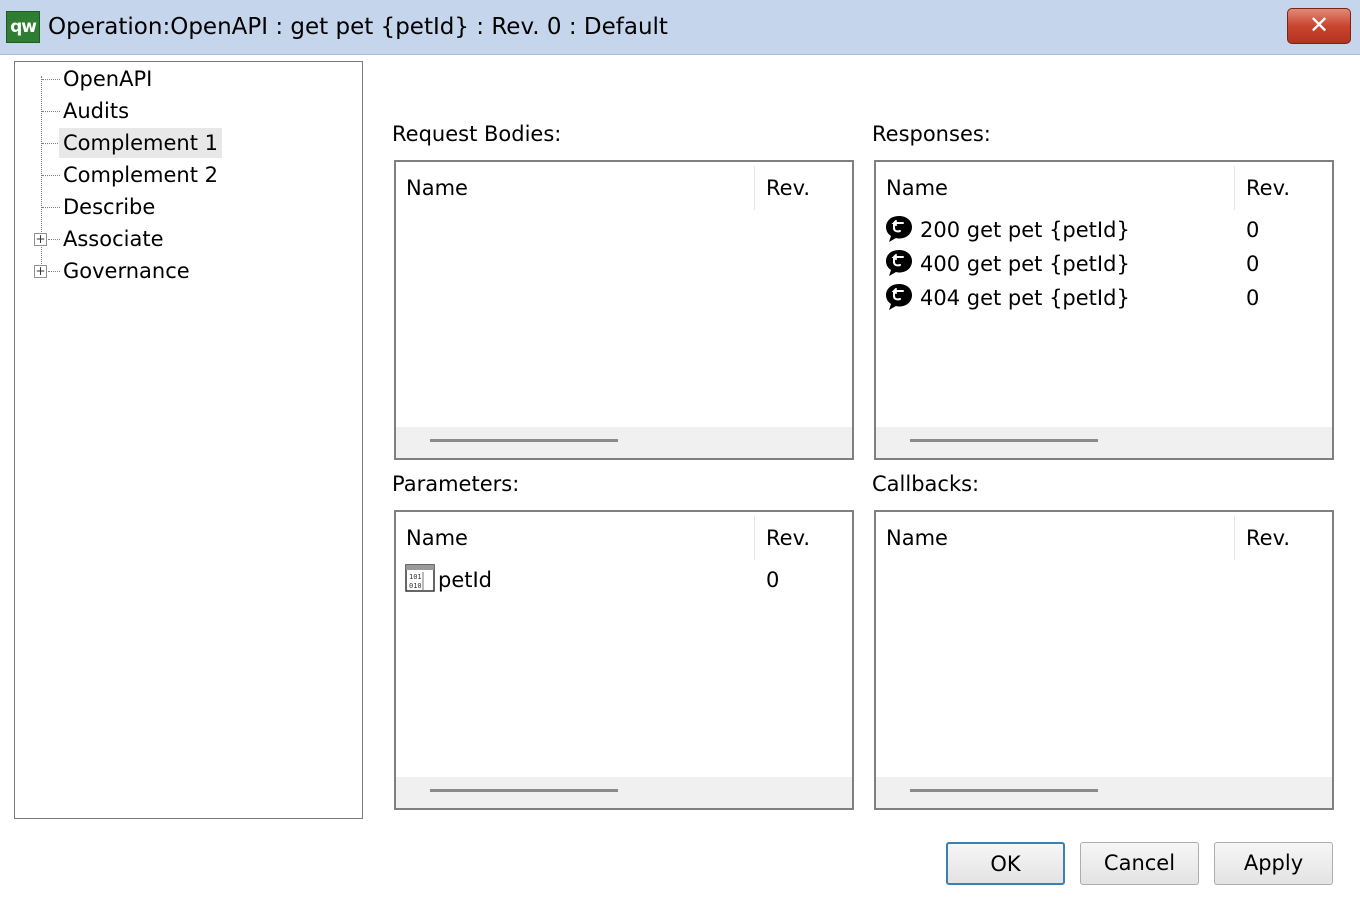  I want to click on app-logo-icon: qw, so click(23, 27).